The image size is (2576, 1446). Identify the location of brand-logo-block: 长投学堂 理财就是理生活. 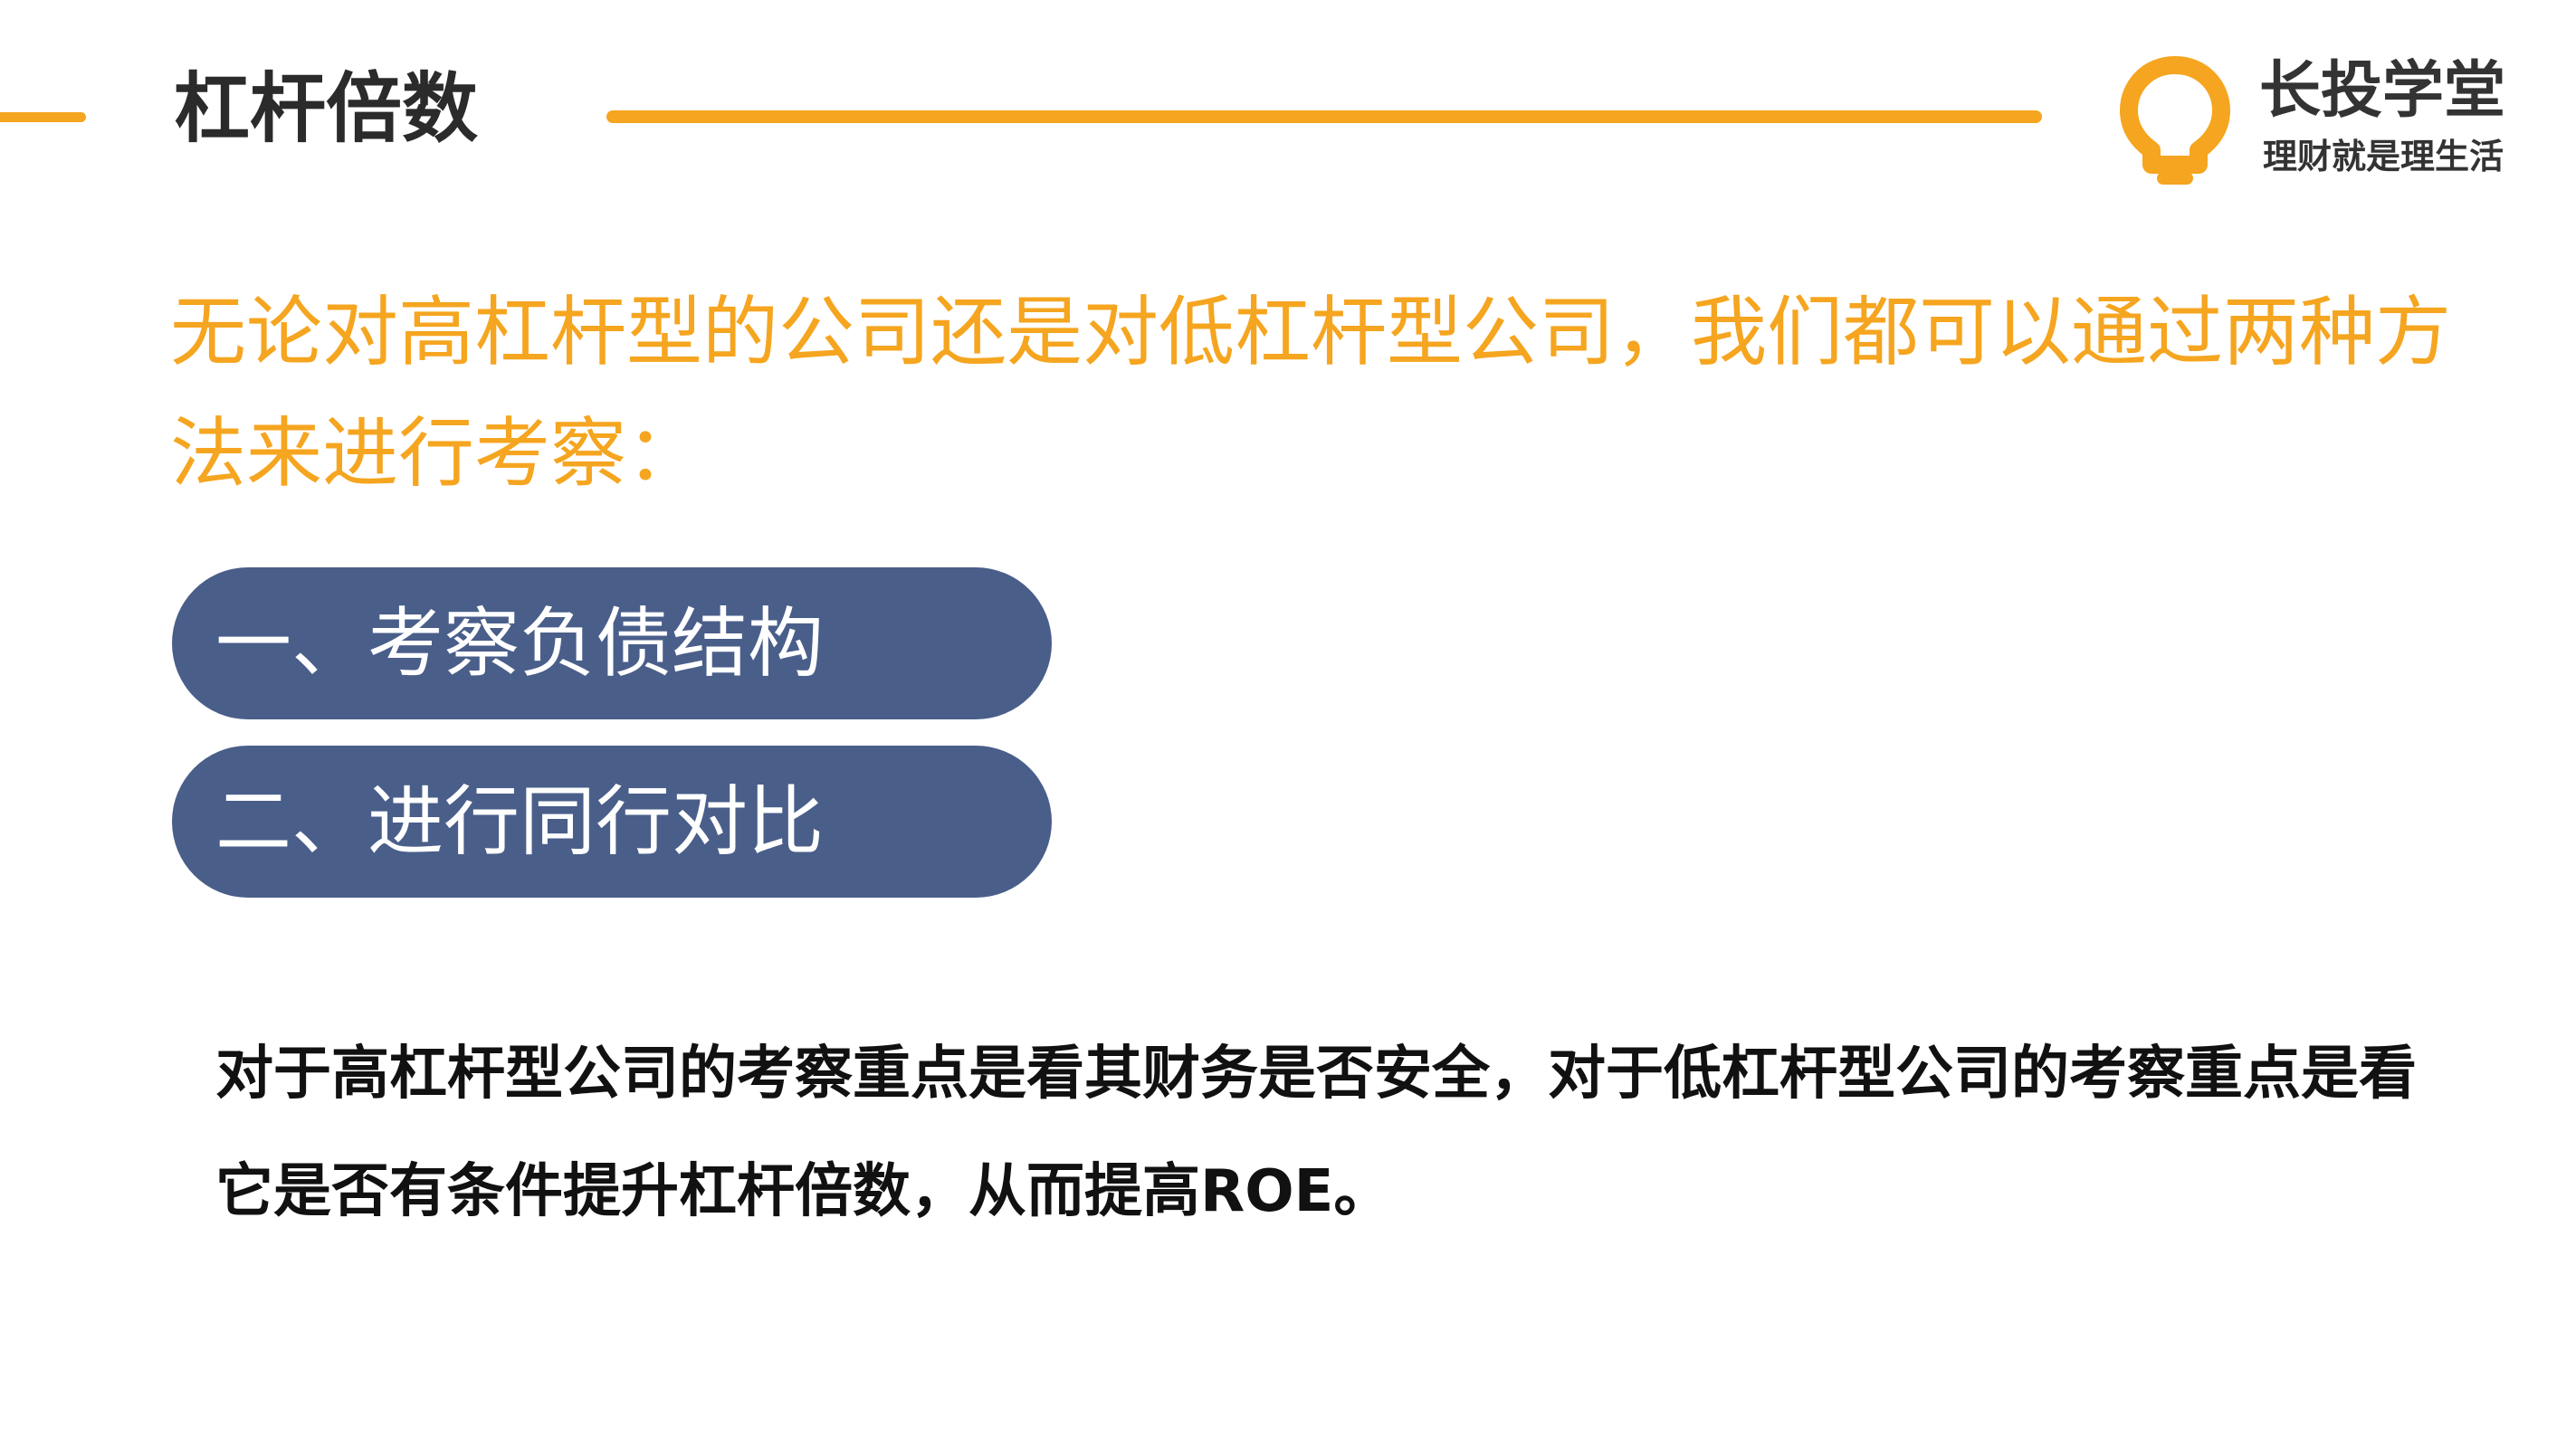
(2326, 120).